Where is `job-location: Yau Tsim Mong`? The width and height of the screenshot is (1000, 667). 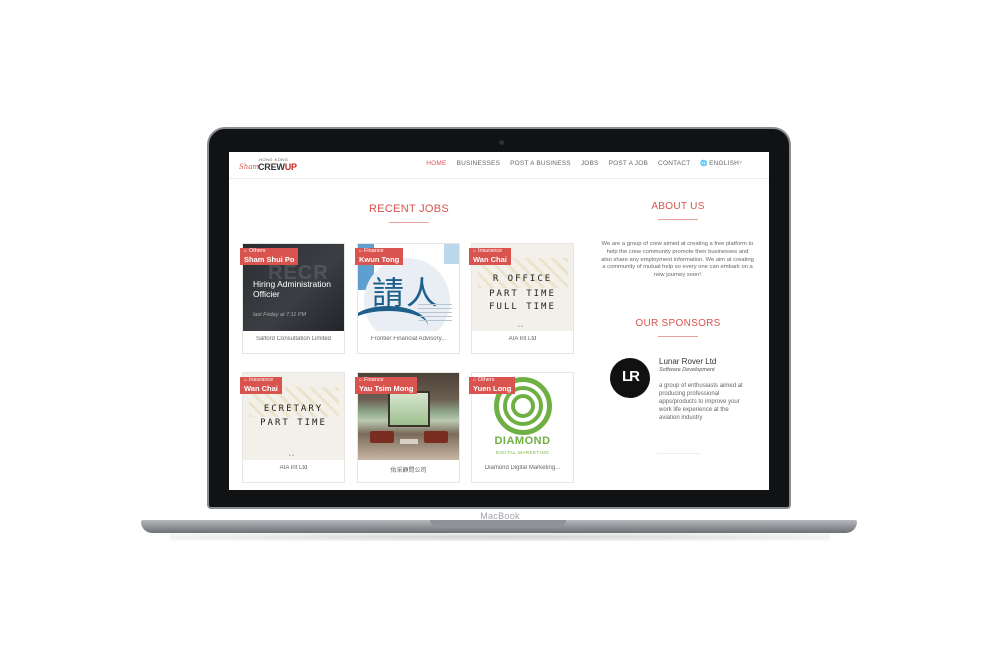
job-location: Yau Tsim Mong is located at coordinates (386, 388).